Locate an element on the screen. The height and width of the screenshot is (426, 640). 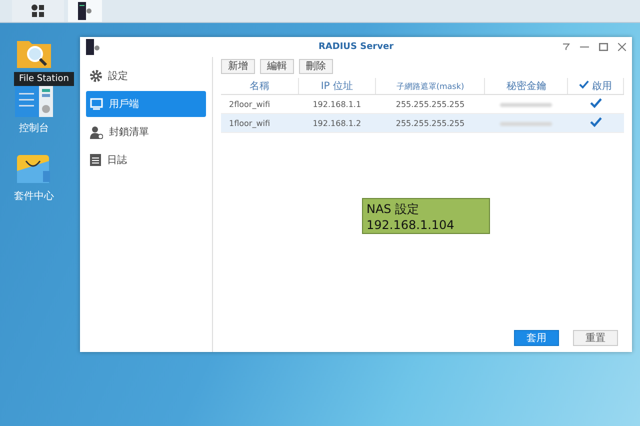
tooltip: File Station is located at coordinates (44, 79).